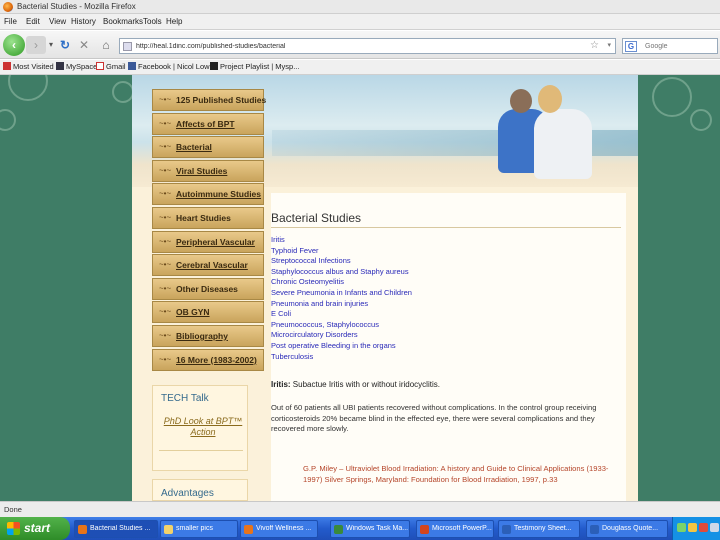 This screenshot has height=540, width=720. I want to click on myspace-icon, so click(60, 66).